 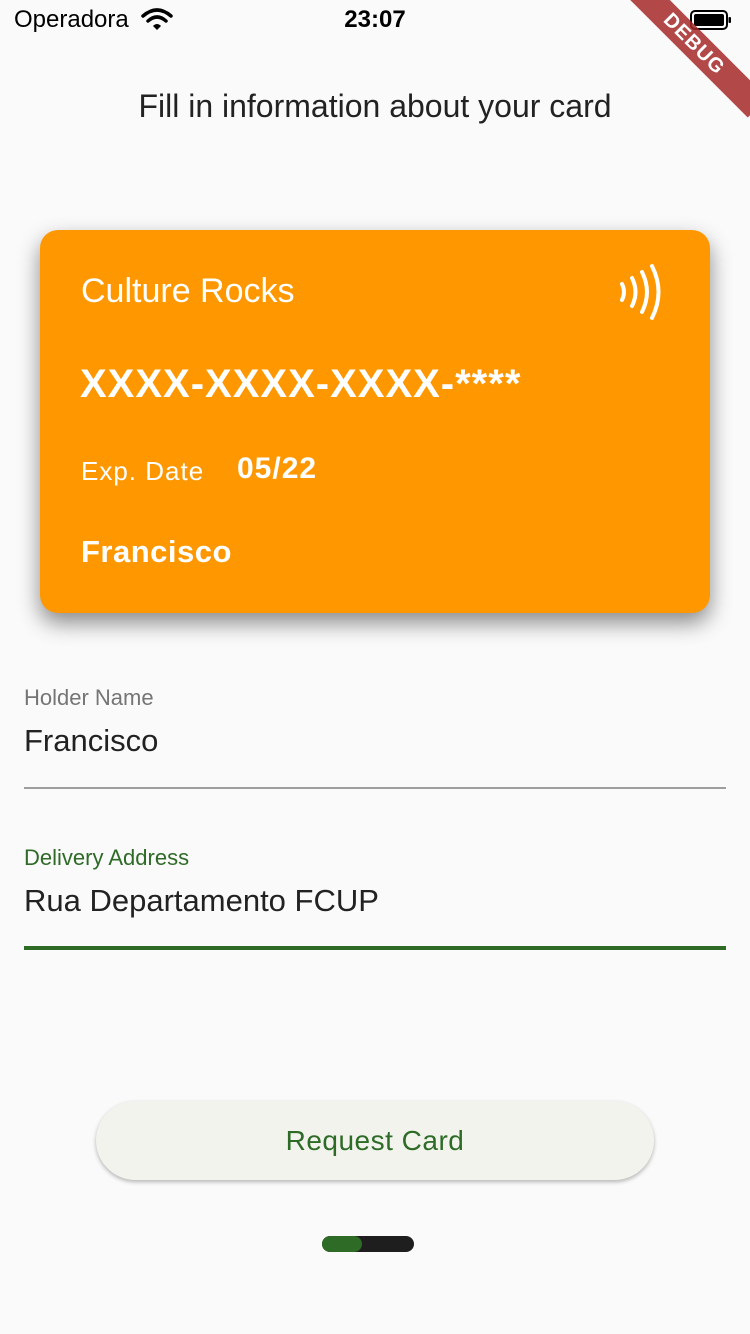 I want to click on exp-date-label: Exp. Date, so click(x=143, y=471).